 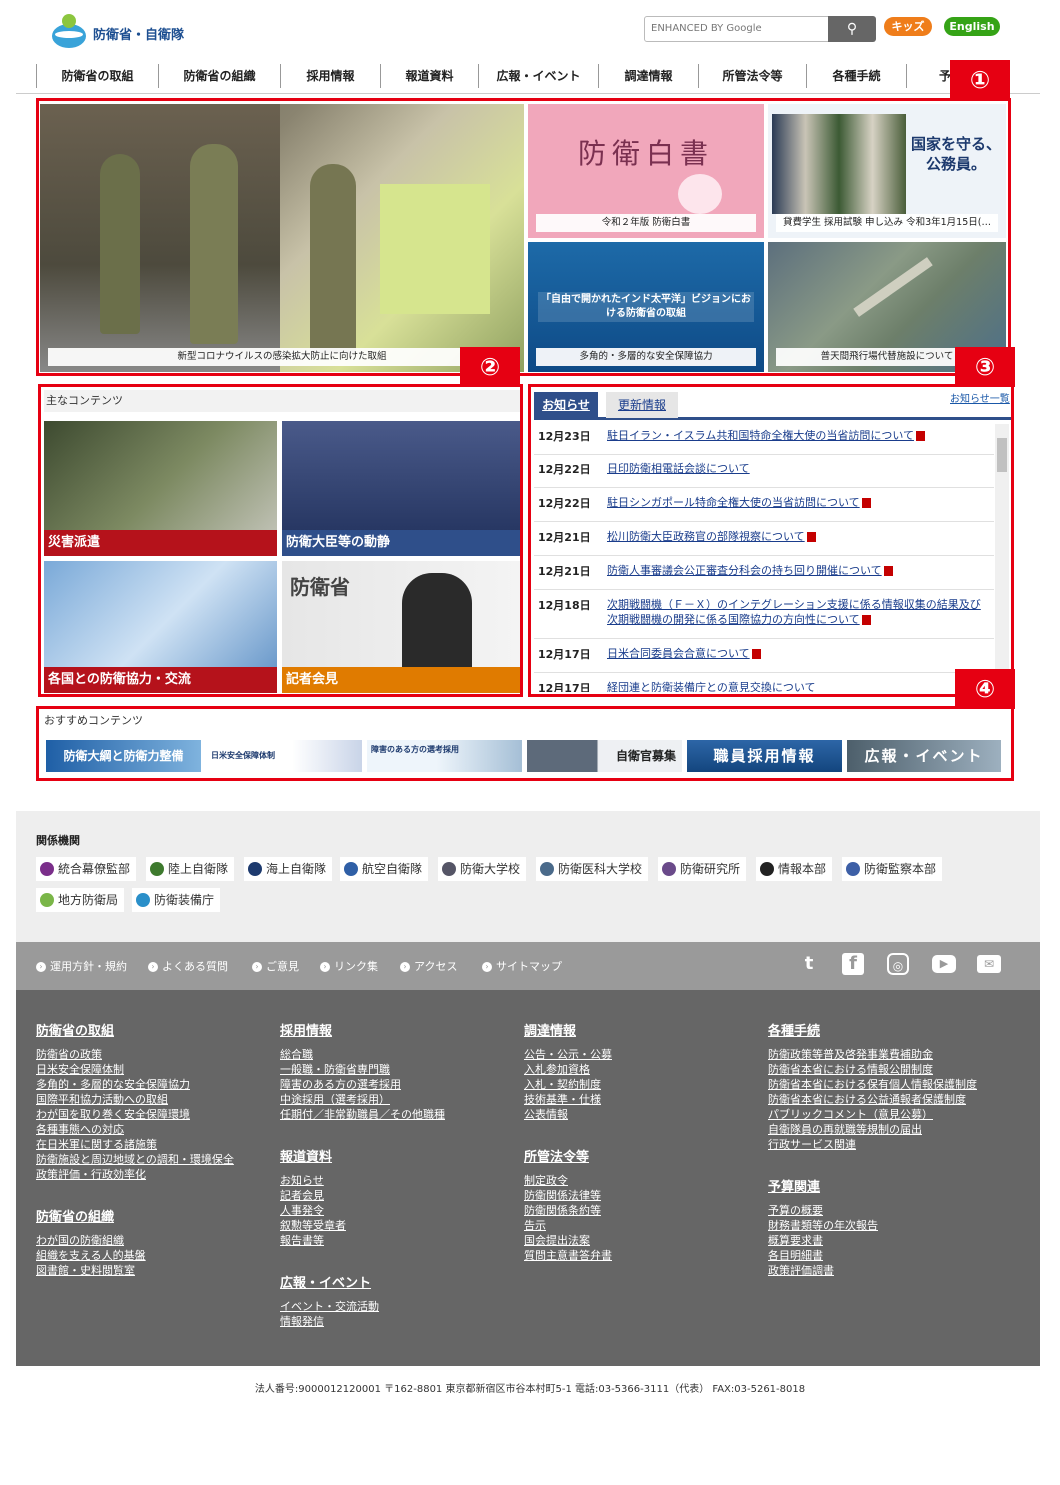 I want to click on footer-link: 一般職・防衛省専門職, so click(x=362, y=1069).